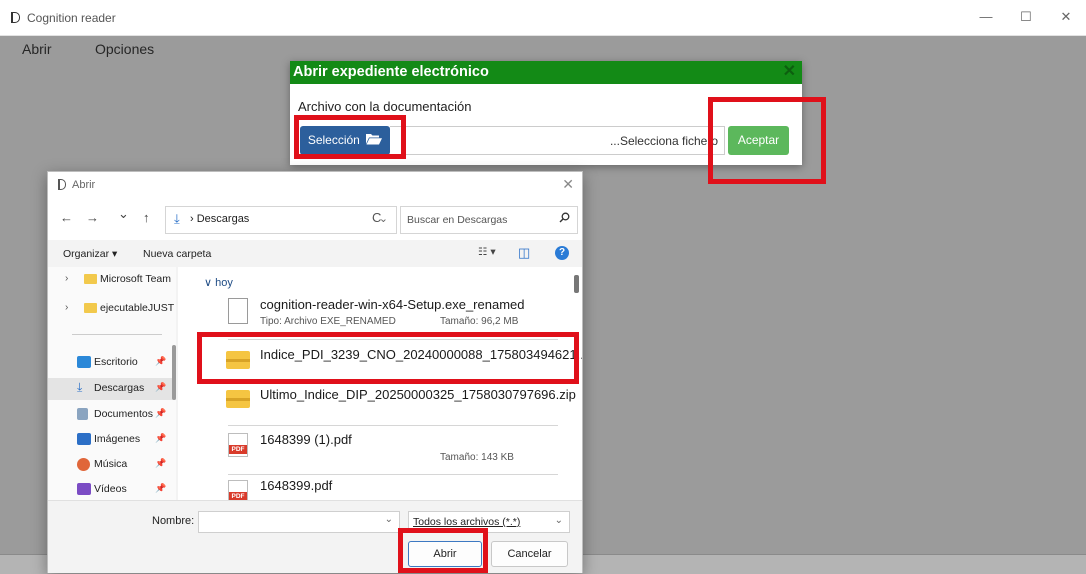  I want to click on search-input: Buscar en Descargas, so click(489, 220).